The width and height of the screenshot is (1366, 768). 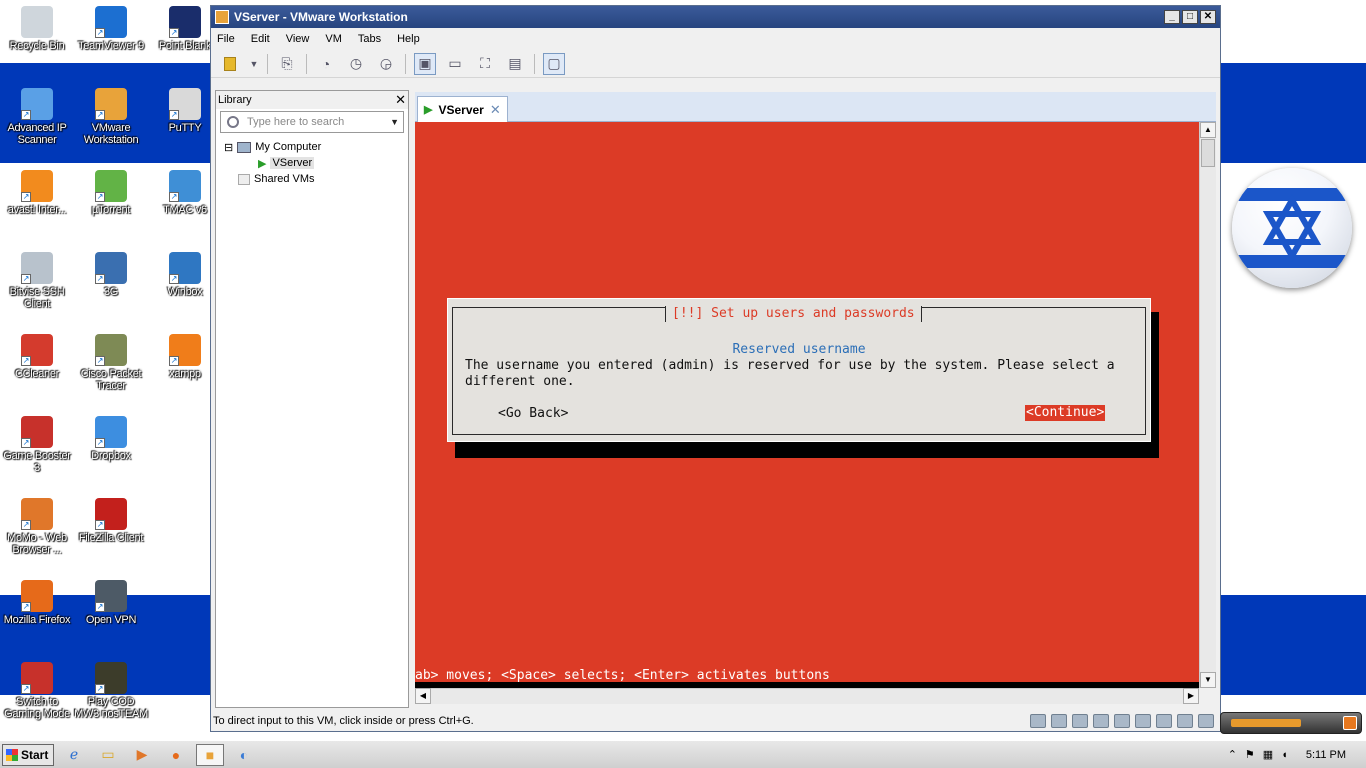 I want to click on media-player-icon: ▶, so click(x=142, y=755).